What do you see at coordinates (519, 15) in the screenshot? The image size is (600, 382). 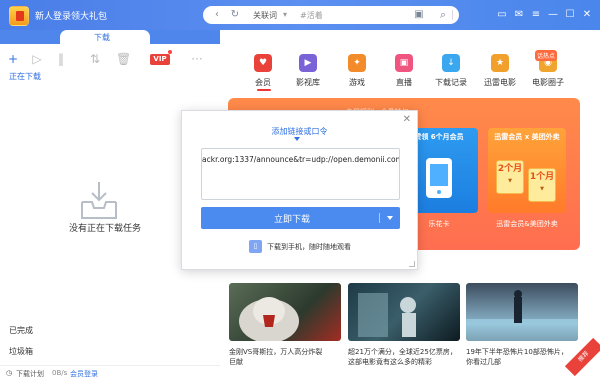 I see `mail-icon: ✉` at bounding box center [519, 15].